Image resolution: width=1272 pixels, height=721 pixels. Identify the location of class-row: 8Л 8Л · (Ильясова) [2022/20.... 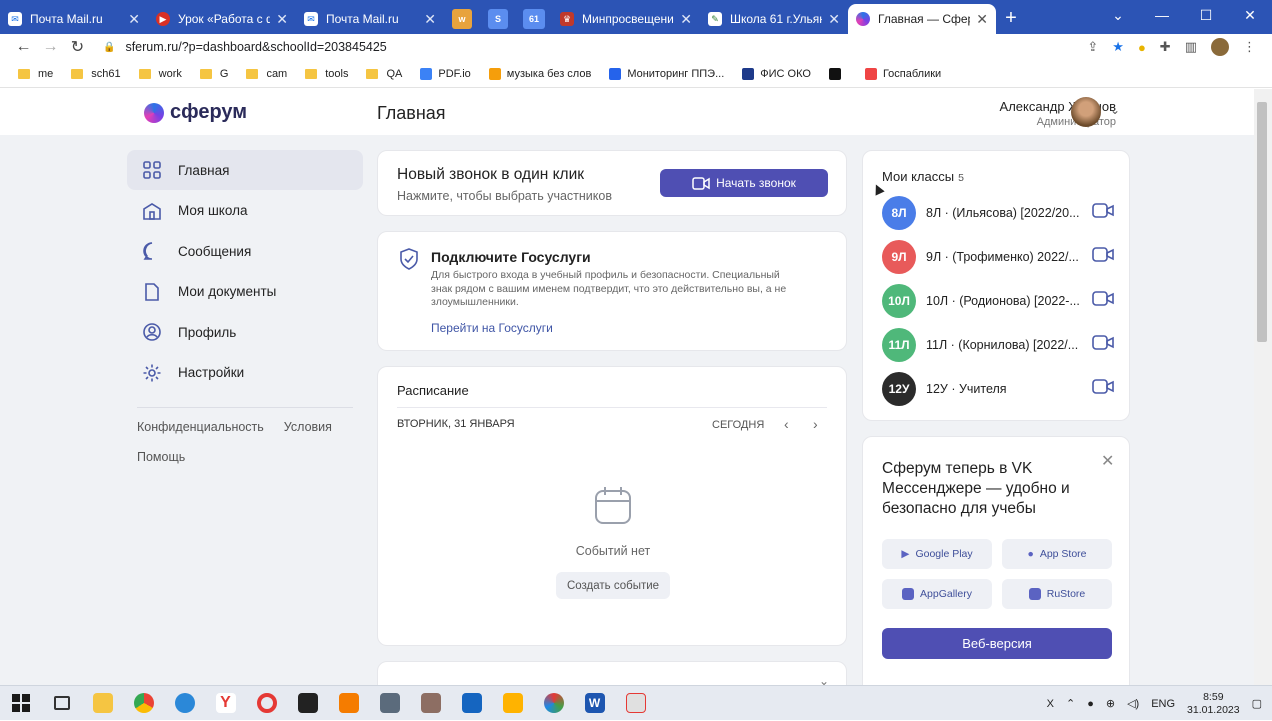
(998, 213).